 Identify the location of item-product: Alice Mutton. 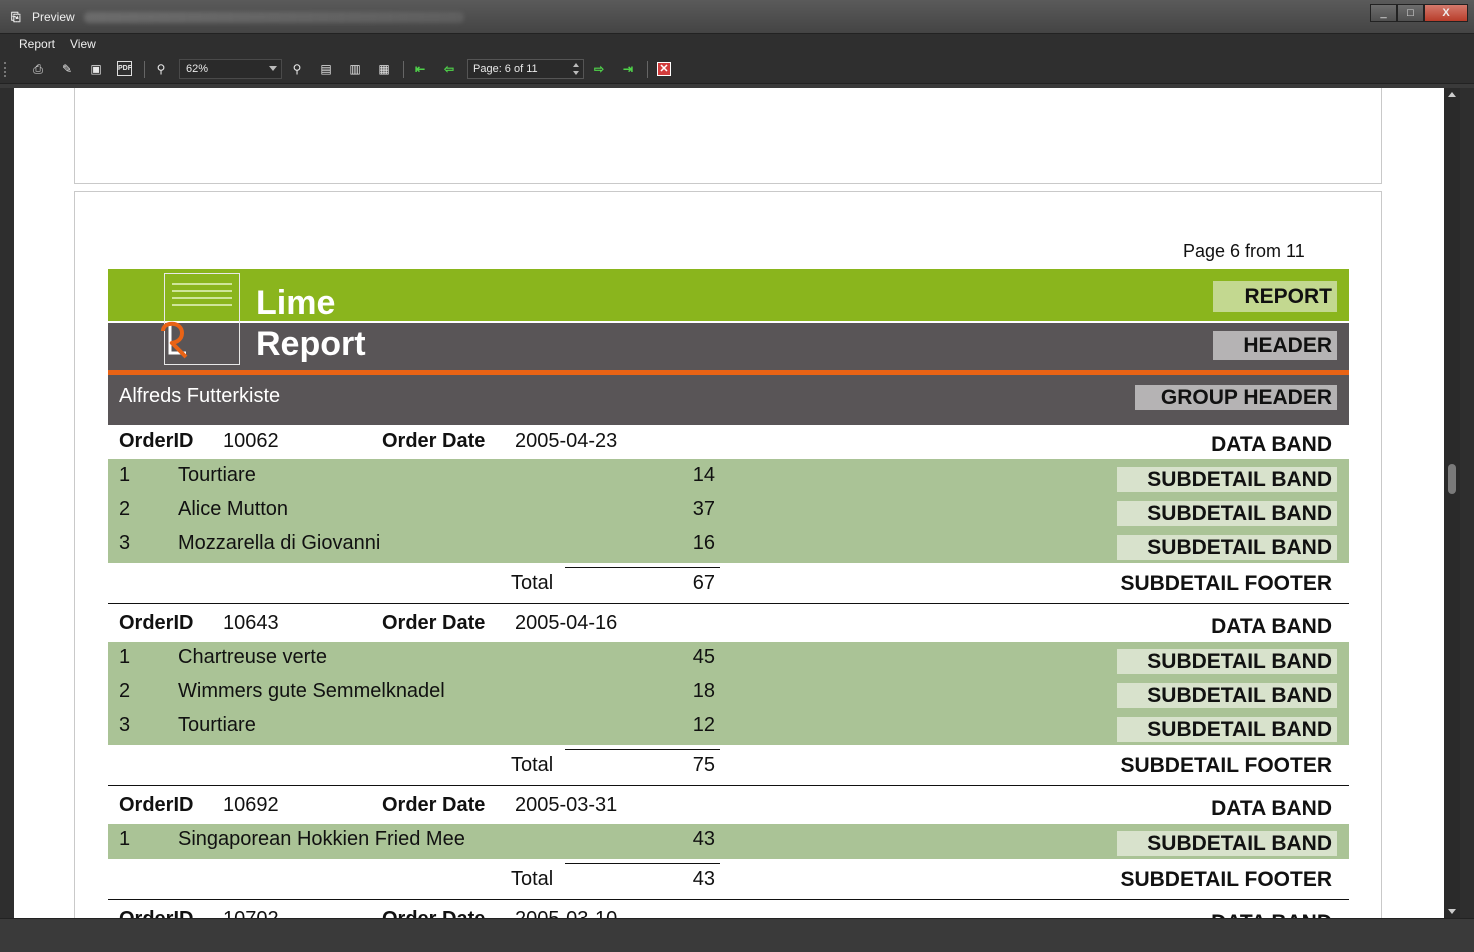
(233, 509).